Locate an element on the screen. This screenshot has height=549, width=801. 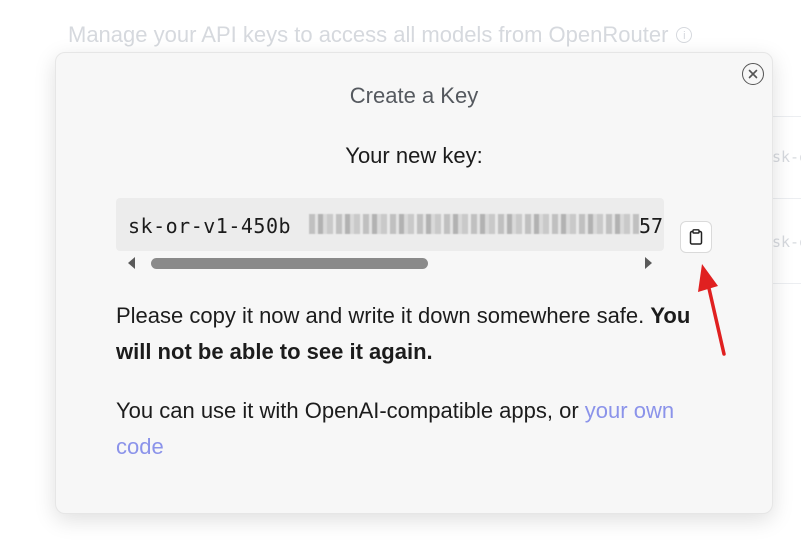
api-key-suffix: 57 is located at coordinates (651, 226).